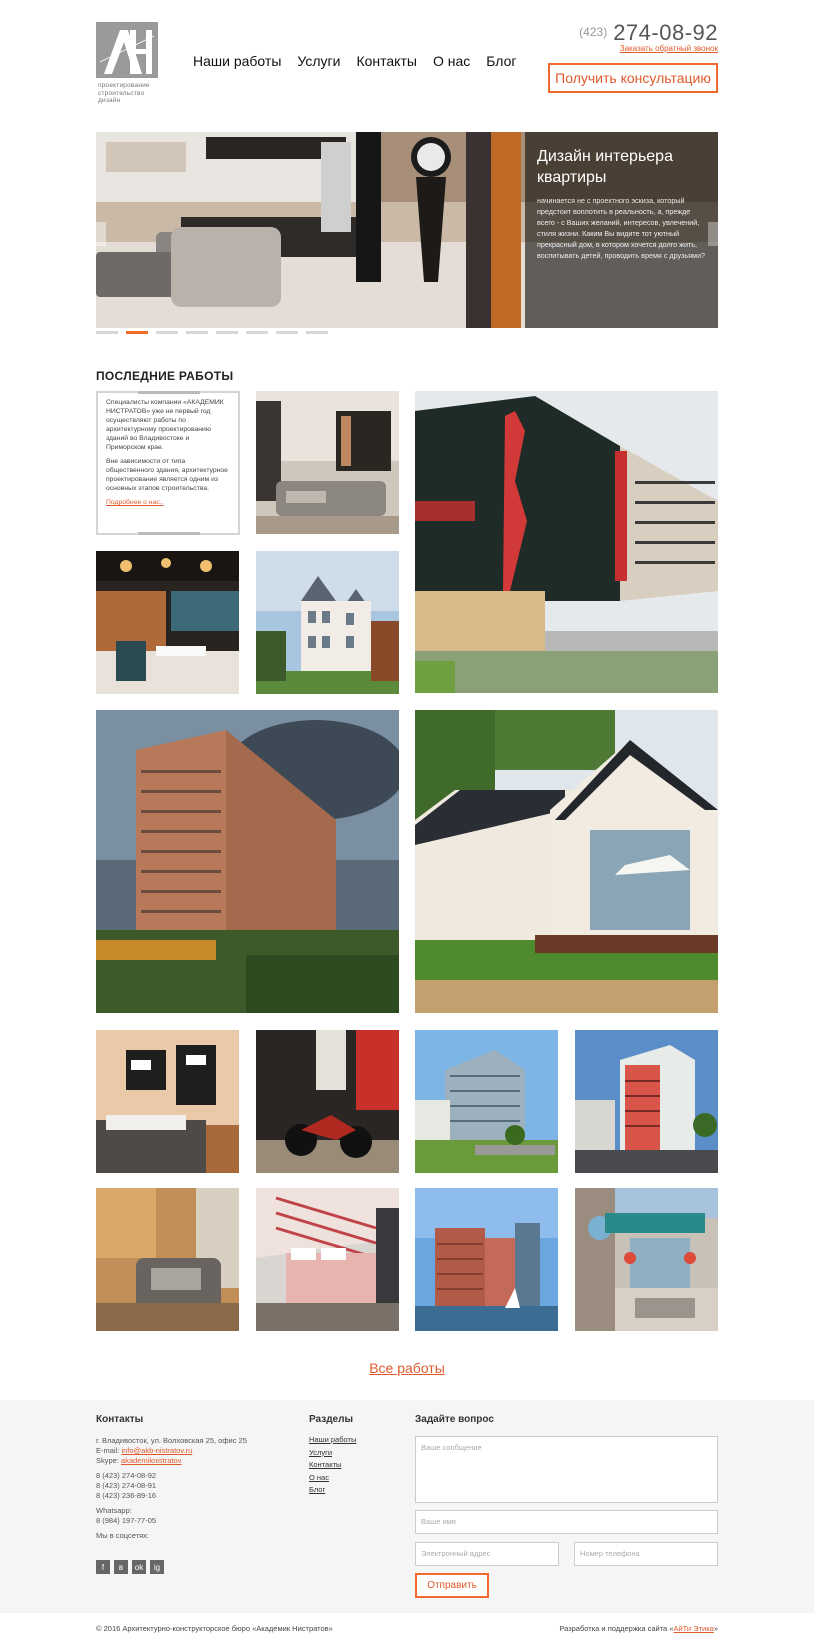  Describe the element at coordinates (646, 1101) in the screenshot. I see `work-pink-building` at that location.